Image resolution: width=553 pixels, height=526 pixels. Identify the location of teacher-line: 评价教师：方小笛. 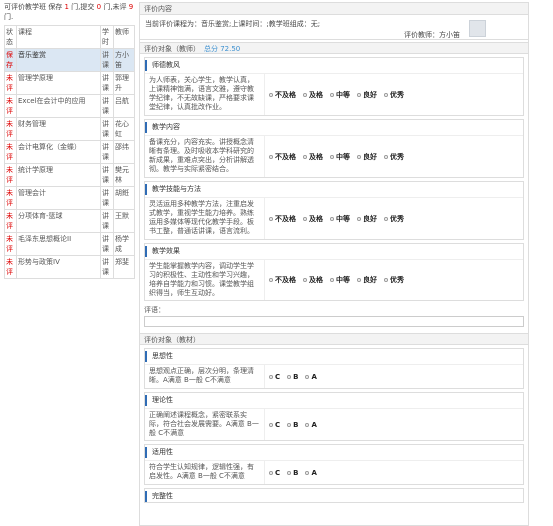
(432, 35).